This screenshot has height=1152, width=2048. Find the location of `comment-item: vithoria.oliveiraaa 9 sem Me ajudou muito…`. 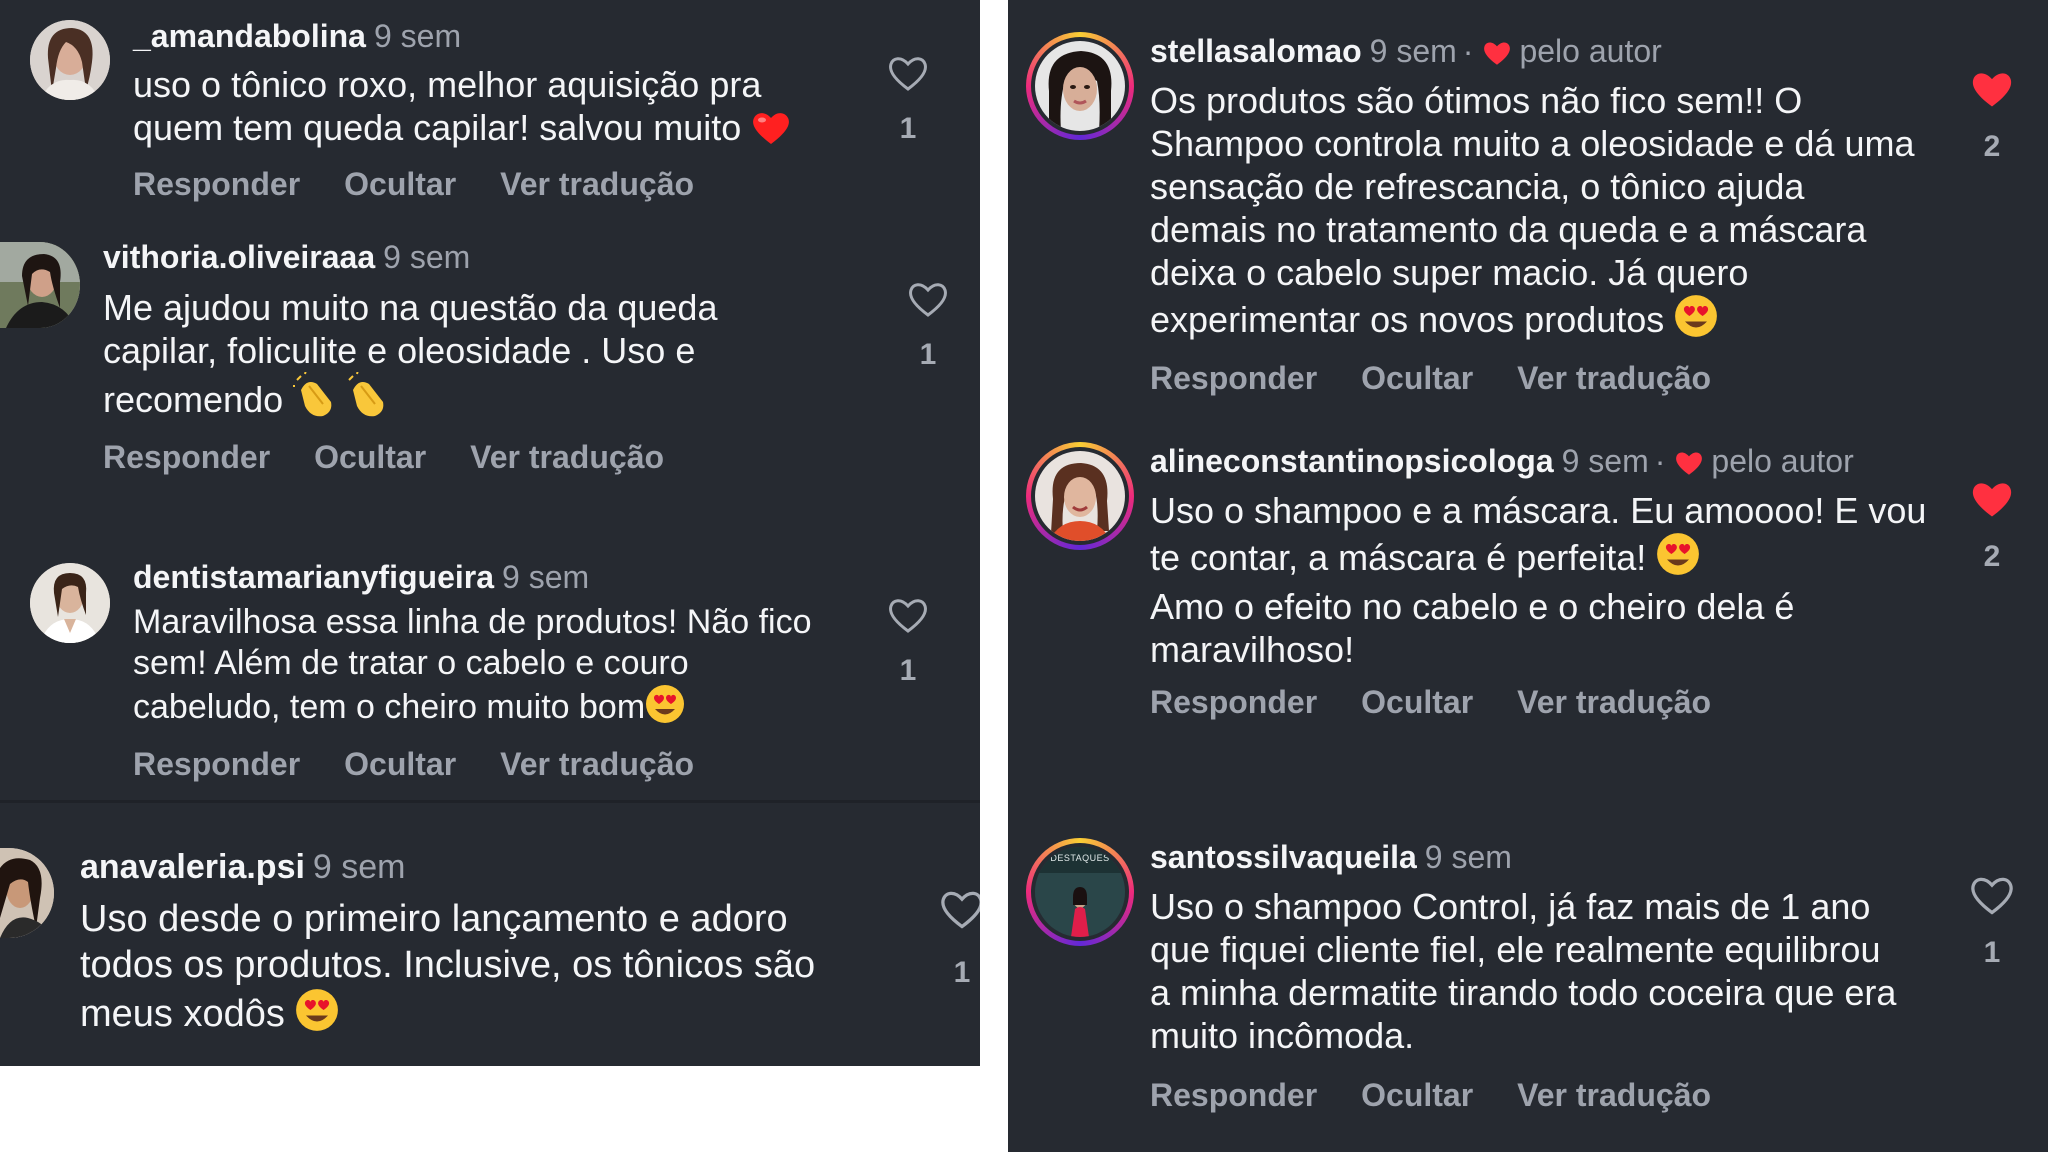

comment-item: vithoria.oliveiraaa 9 sem Me ajudou muito… is located at coordinates (490, 360).